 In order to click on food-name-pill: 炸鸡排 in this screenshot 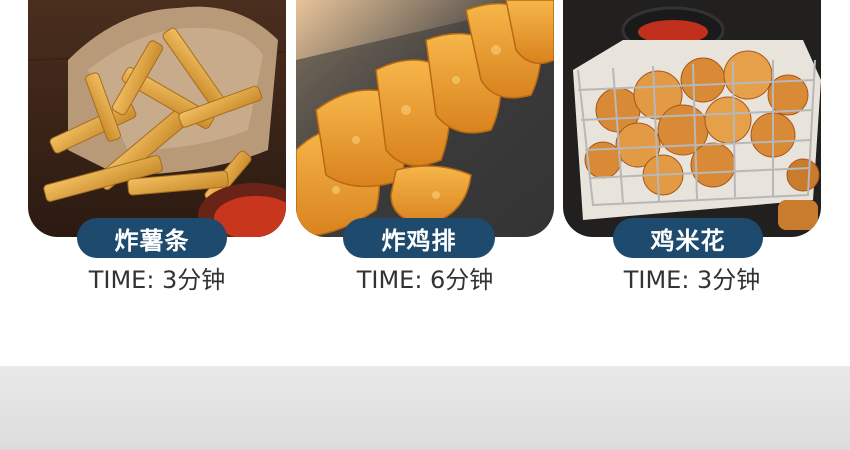, I will do `click(419, 238)`.